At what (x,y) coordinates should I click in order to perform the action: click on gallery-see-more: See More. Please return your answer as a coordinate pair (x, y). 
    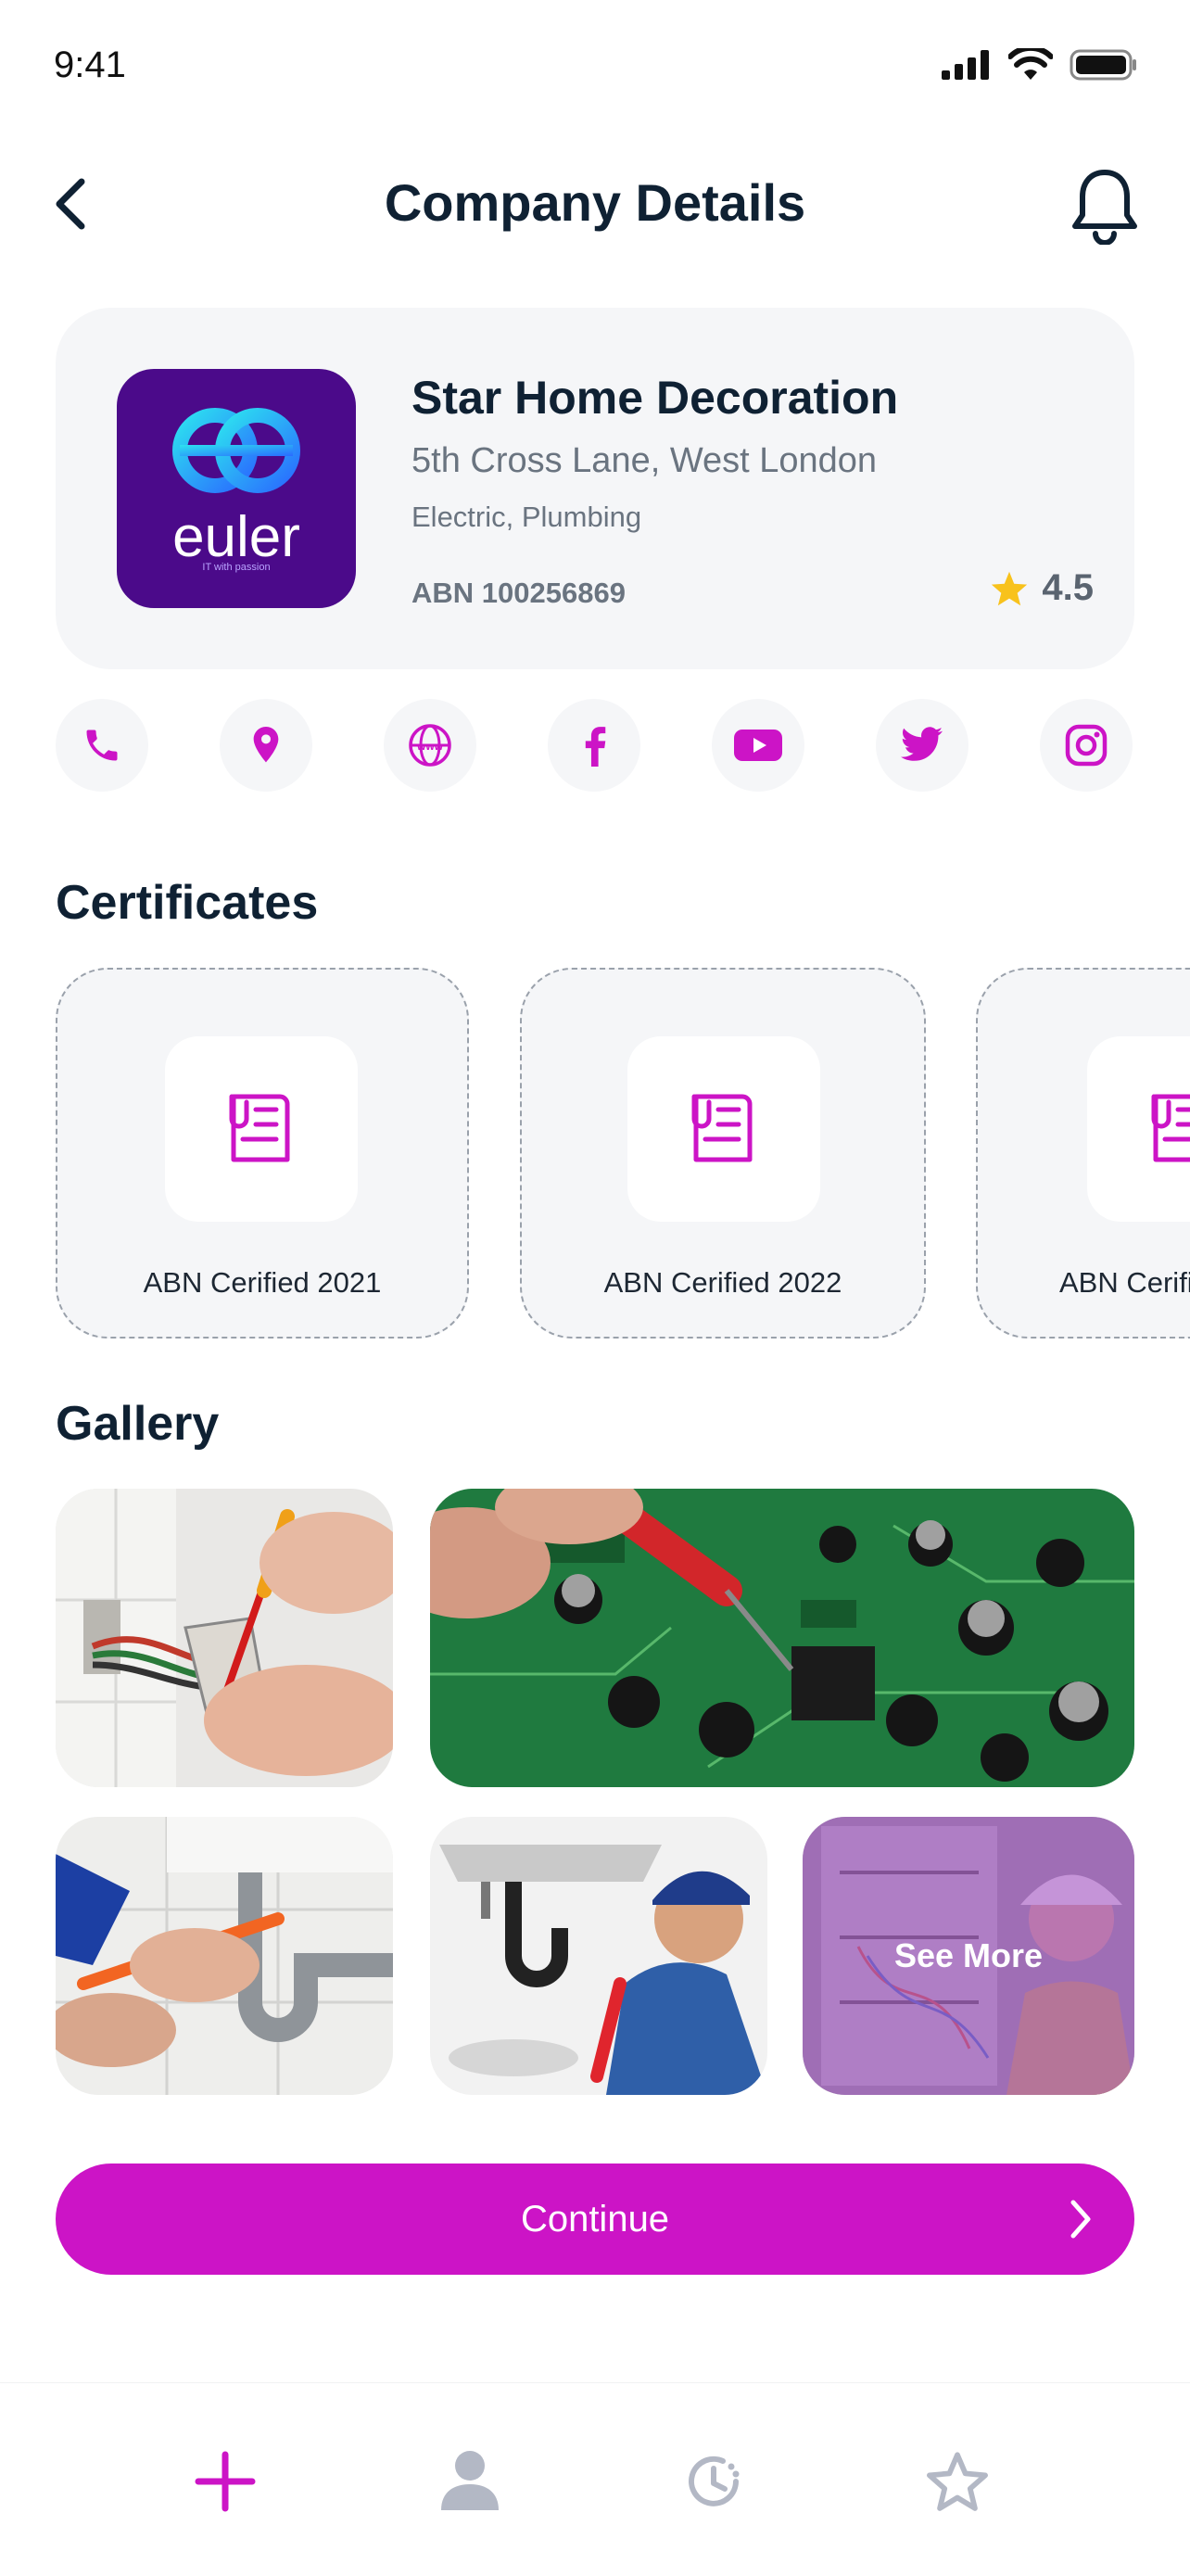
    Looking at the image, I should click on (968, 1956).